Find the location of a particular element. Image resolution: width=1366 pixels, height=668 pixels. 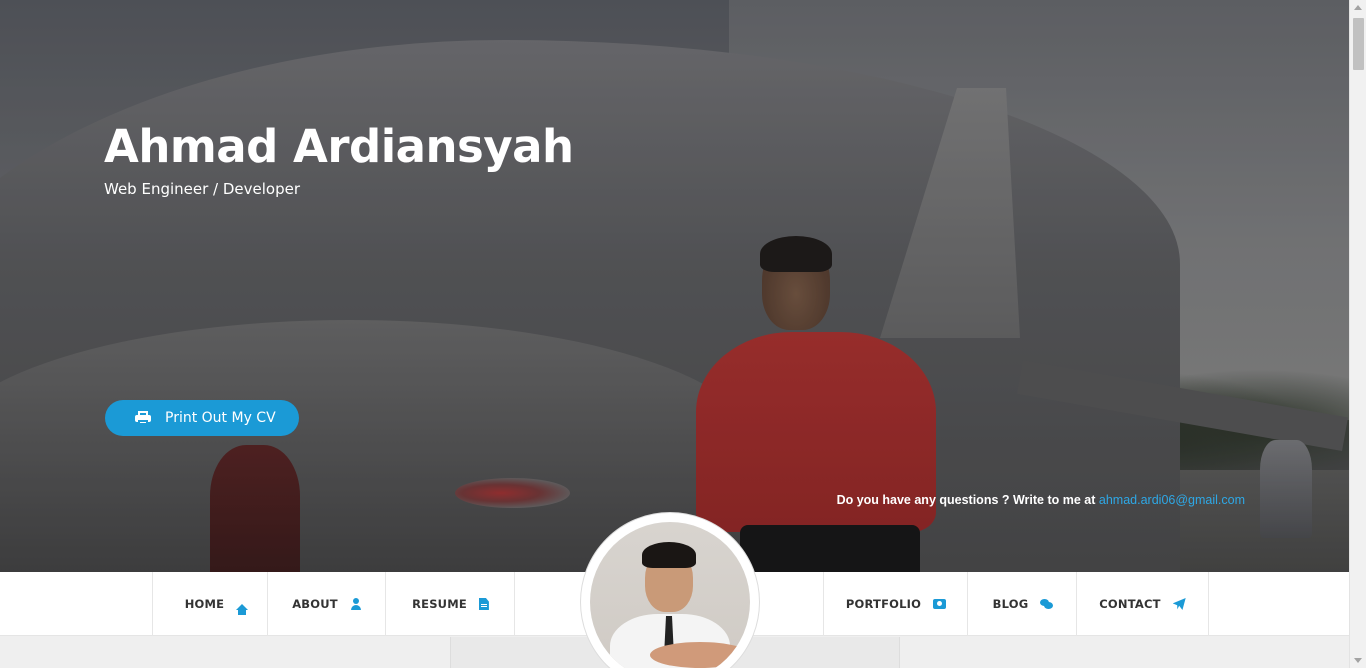

nav-item-about: ABOUT is located at coordinates (326, 604).